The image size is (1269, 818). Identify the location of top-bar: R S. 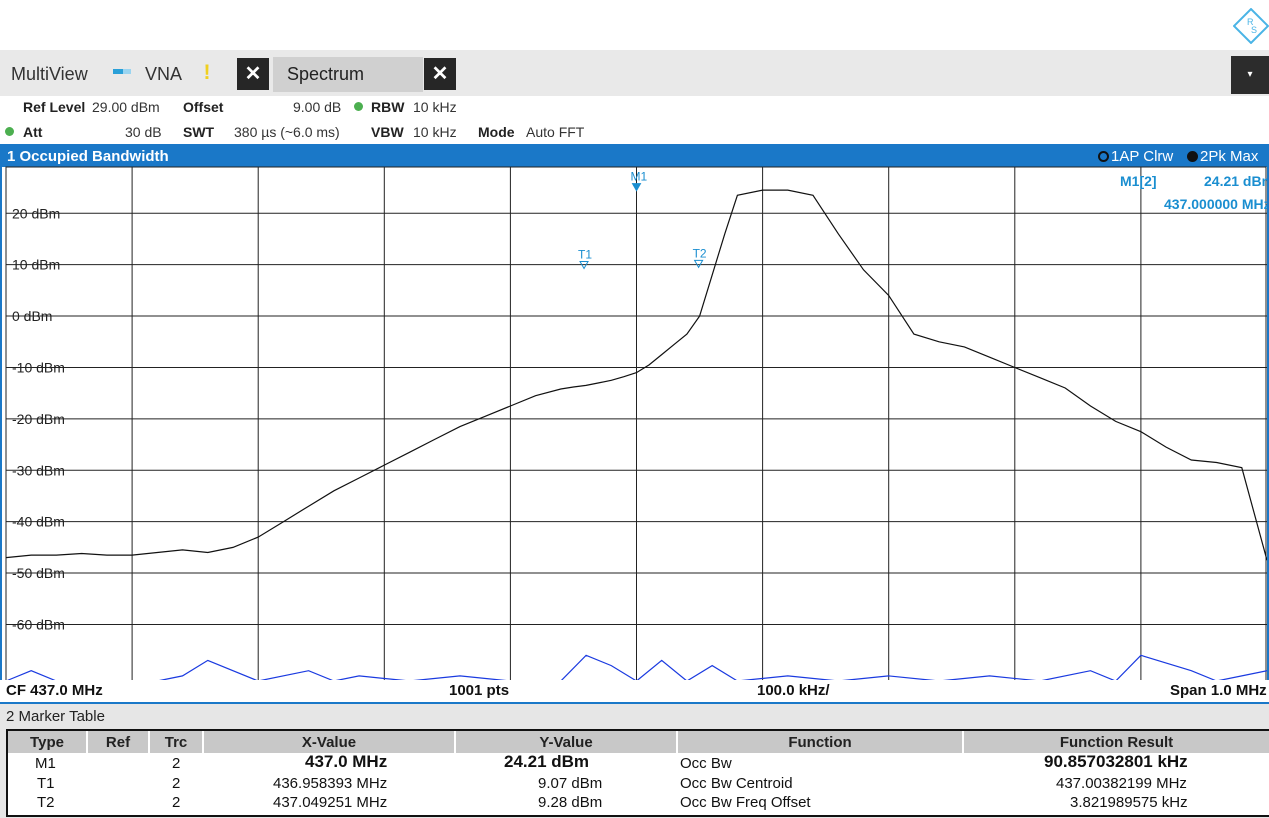
(634, 25).